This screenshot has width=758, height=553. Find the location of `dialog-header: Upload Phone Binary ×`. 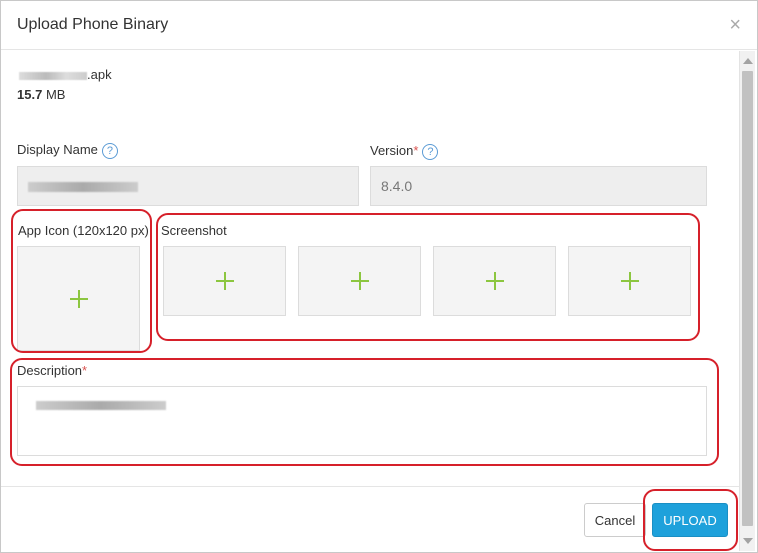

dialog-header: Upload Phone Binary × is located at coordinates (379, 25).